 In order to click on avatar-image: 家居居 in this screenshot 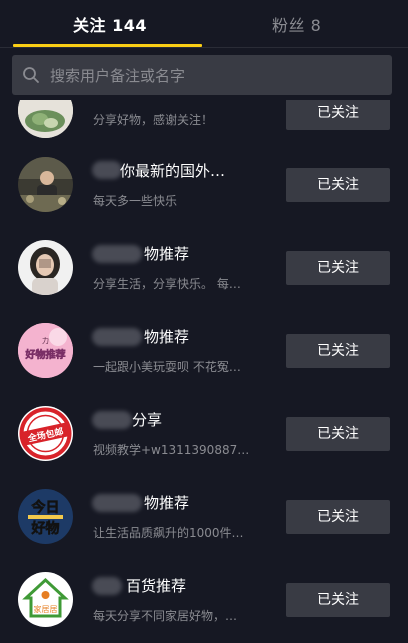, I will do `click(45, 599)`.